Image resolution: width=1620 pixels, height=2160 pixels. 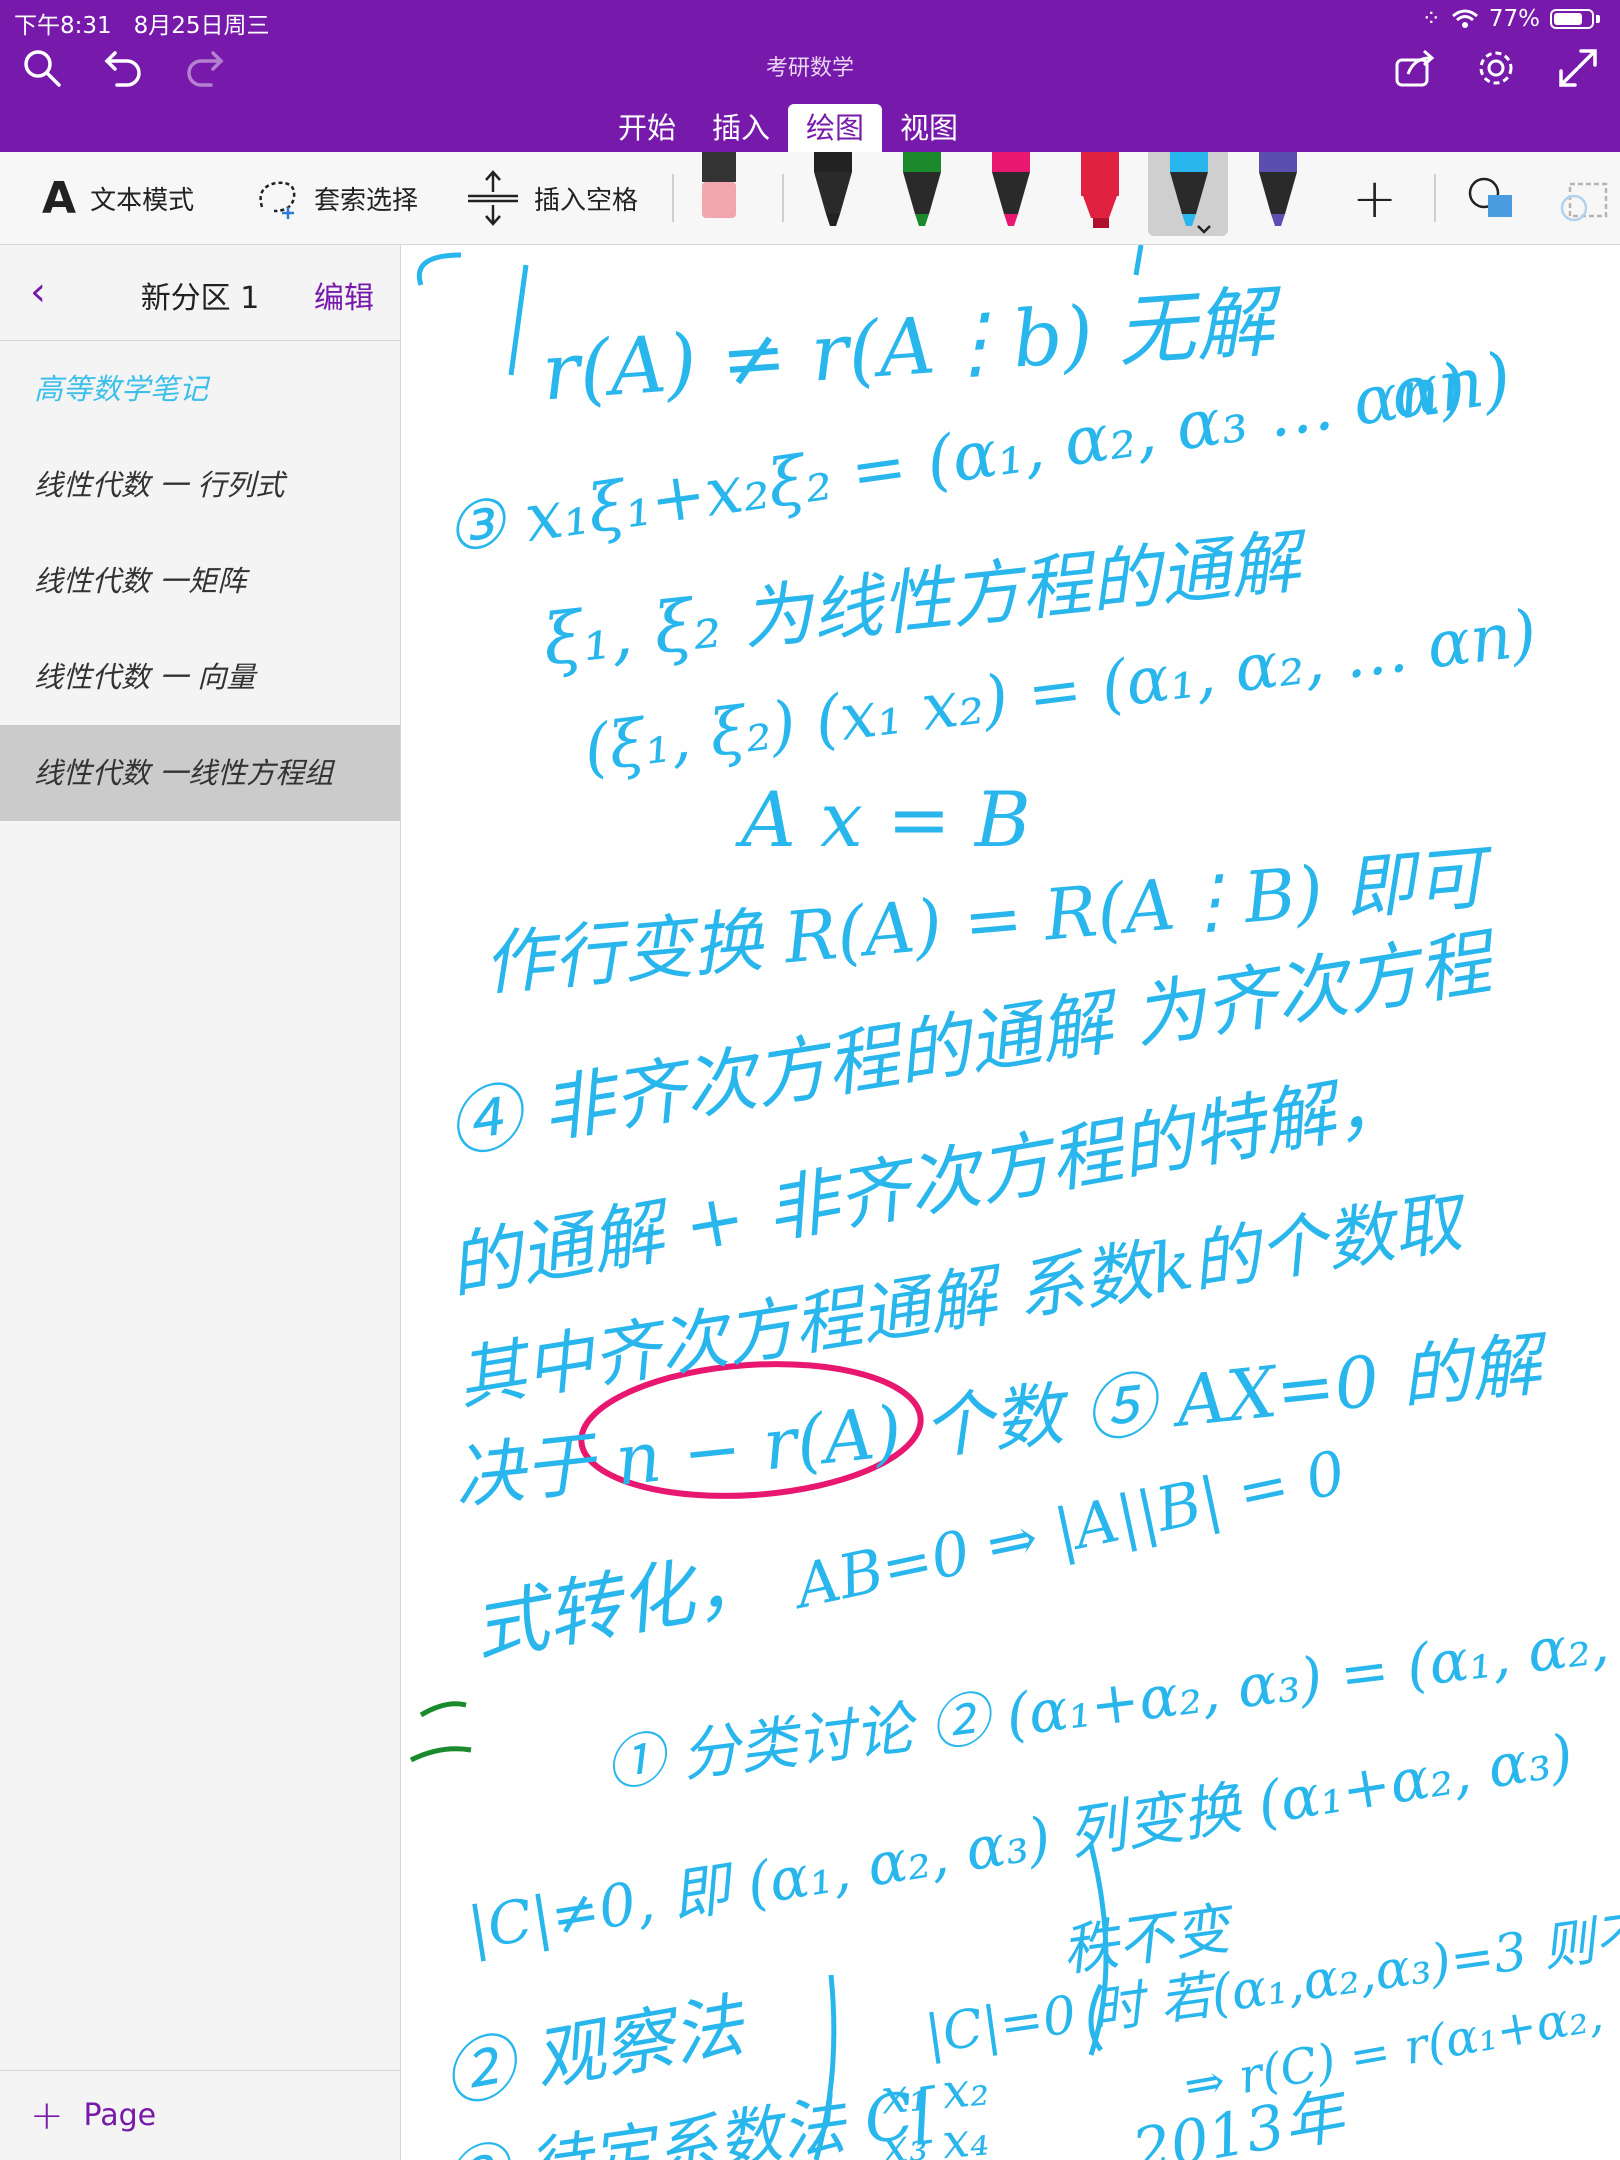 I want to click on page-item-determinant: 线性代数 一 行列式, so click(x=200, y=485).